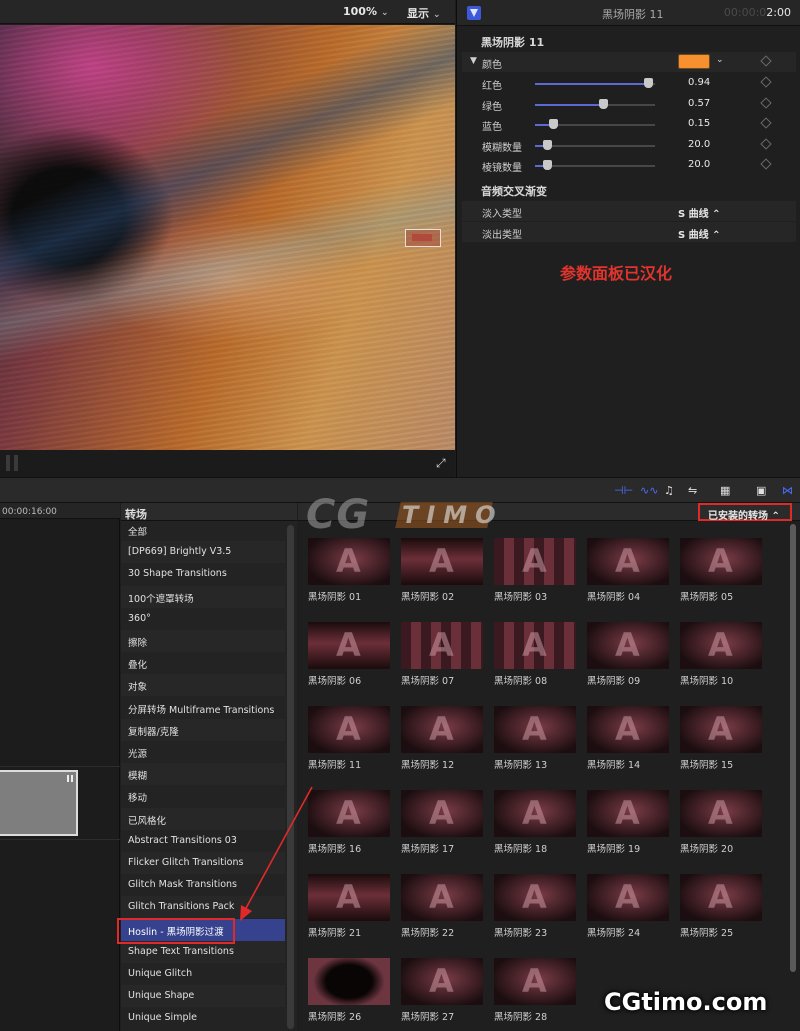 This screenshot has width=800, height=1031. What do you see at coordinates (203, 818) in the screenshot?
I see `sidebar-item: 已风格化` at bounding box center [203, 818].